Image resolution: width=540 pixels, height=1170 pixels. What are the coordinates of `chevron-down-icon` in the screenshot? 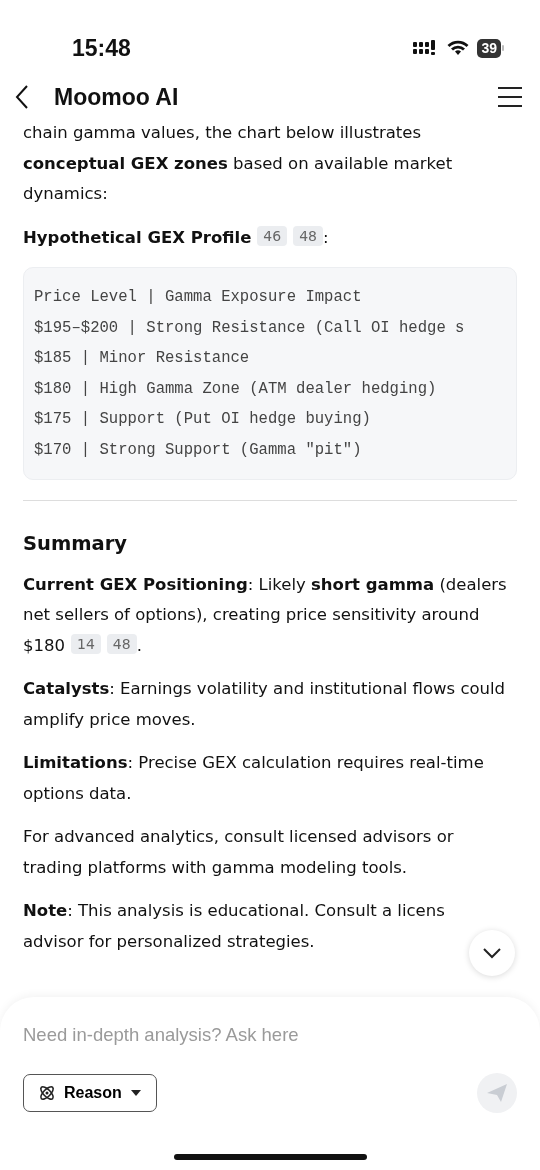 It's located at (492, 953).